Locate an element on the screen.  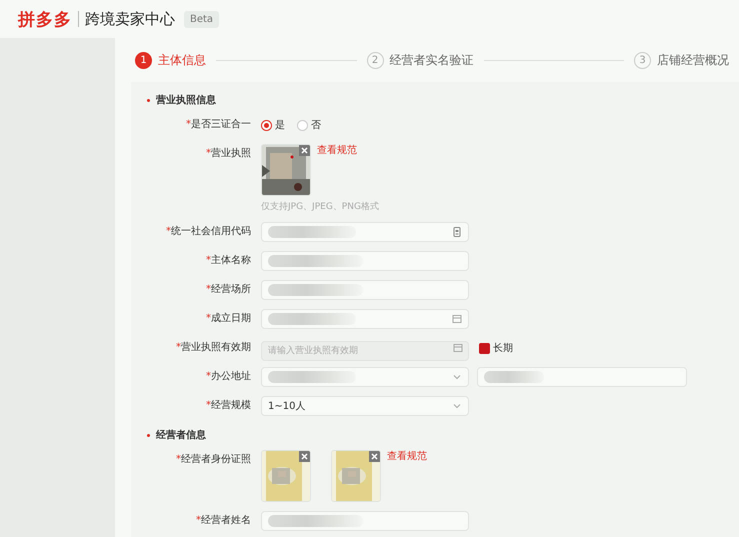
step: 2 经营者实名验证 is located at coordinates (420, 60).